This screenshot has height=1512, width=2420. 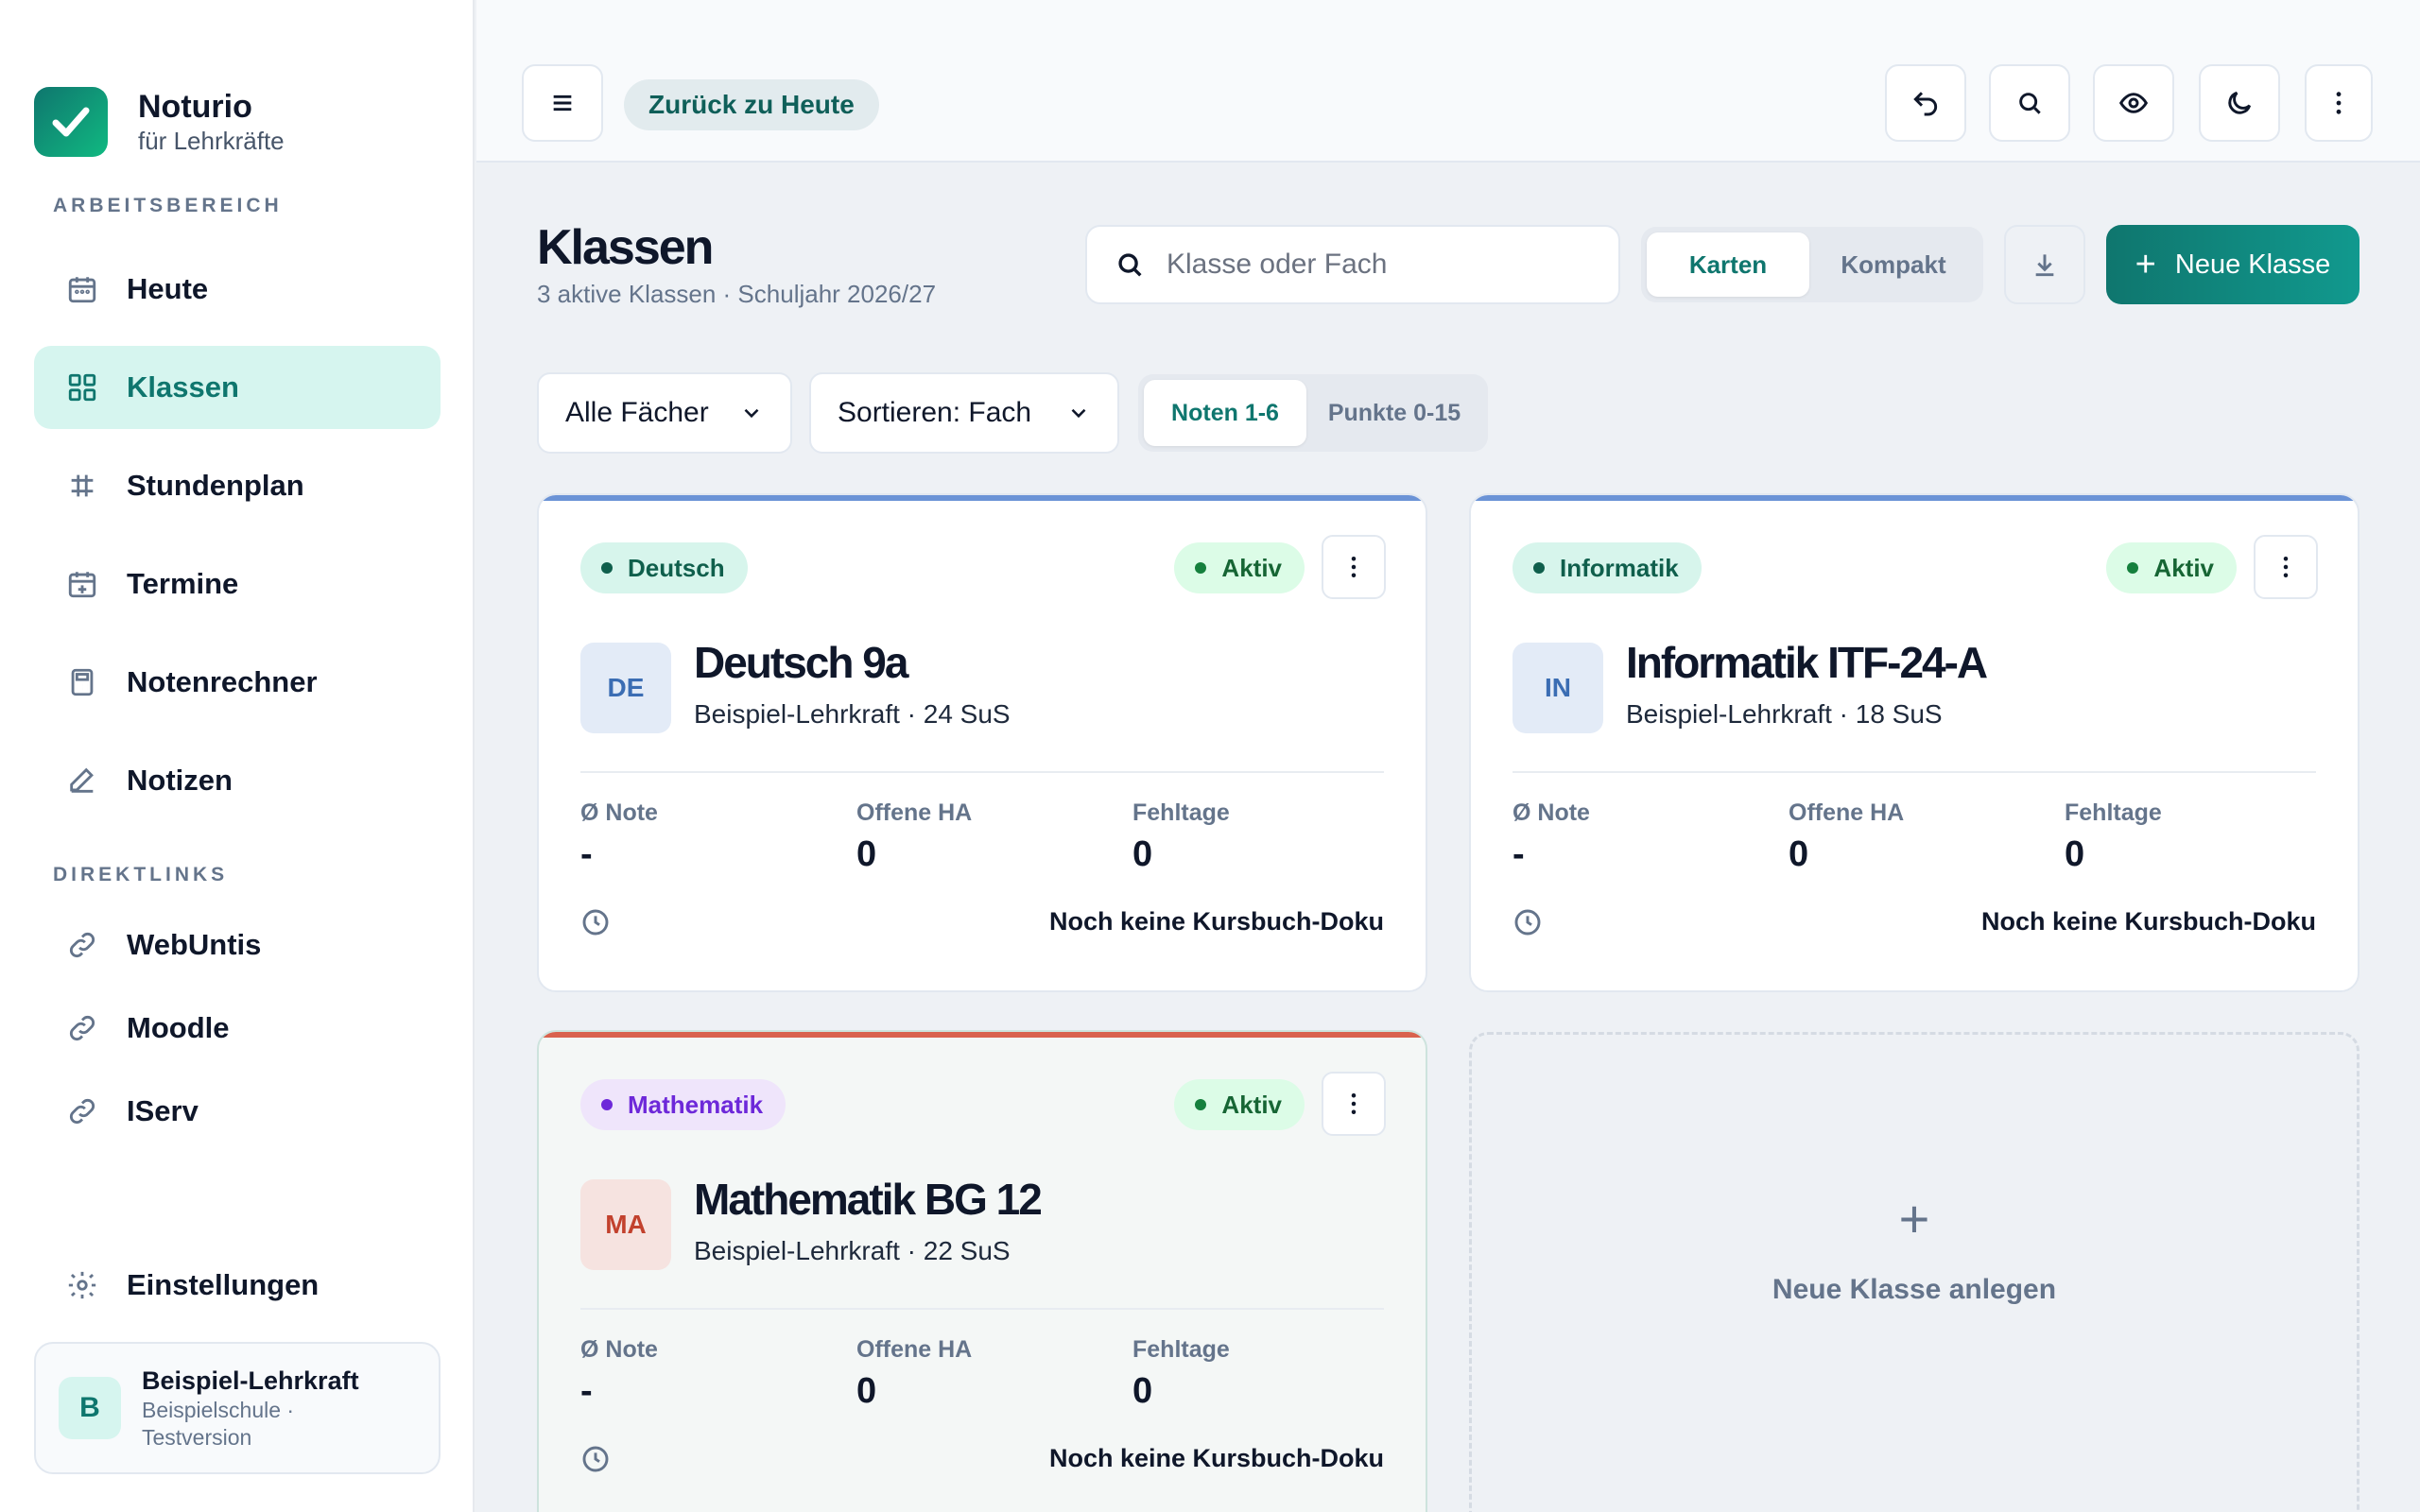 What do you see at coordinates (1448, 81) in the screenshot?
I see `topbar: Zurück zu Heute` at bounding box center [1448, 81].